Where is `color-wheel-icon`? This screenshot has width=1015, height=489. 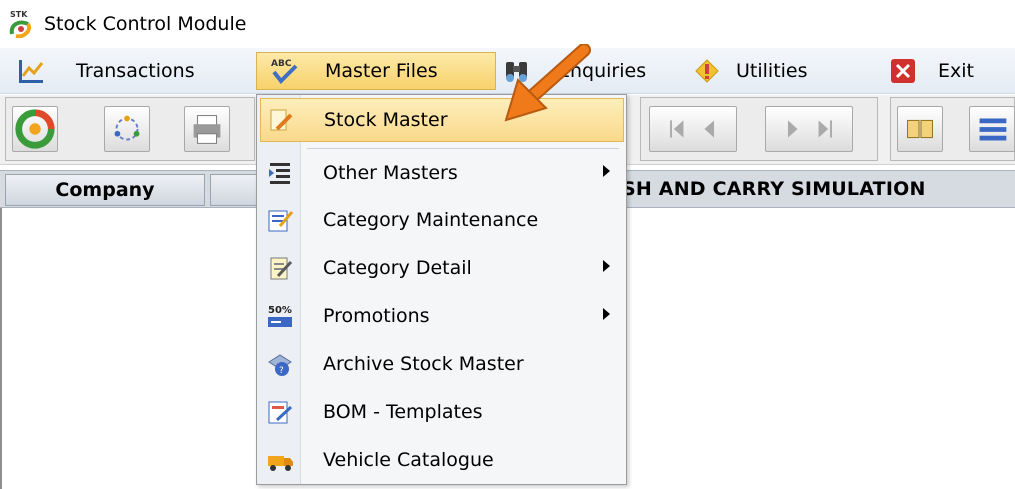 color-wheel-icon is located at coordinates (35, 129).